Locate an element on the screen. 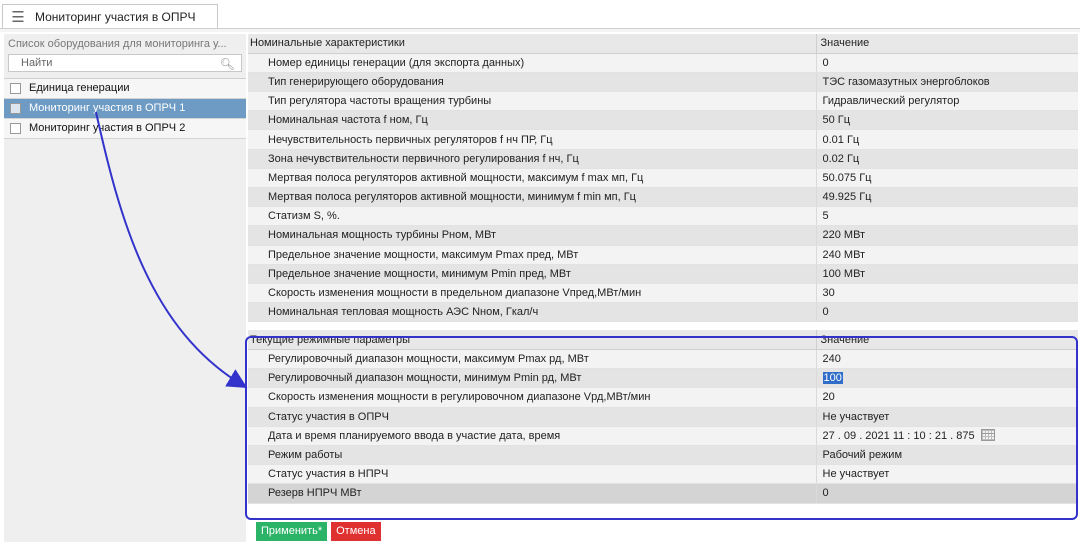 The width and height of the screenshot is (1080, 542). property-value-text: 27 . 09 . 2021 11 : 10 : 21 . 875 is located at coordinates (898, 436).